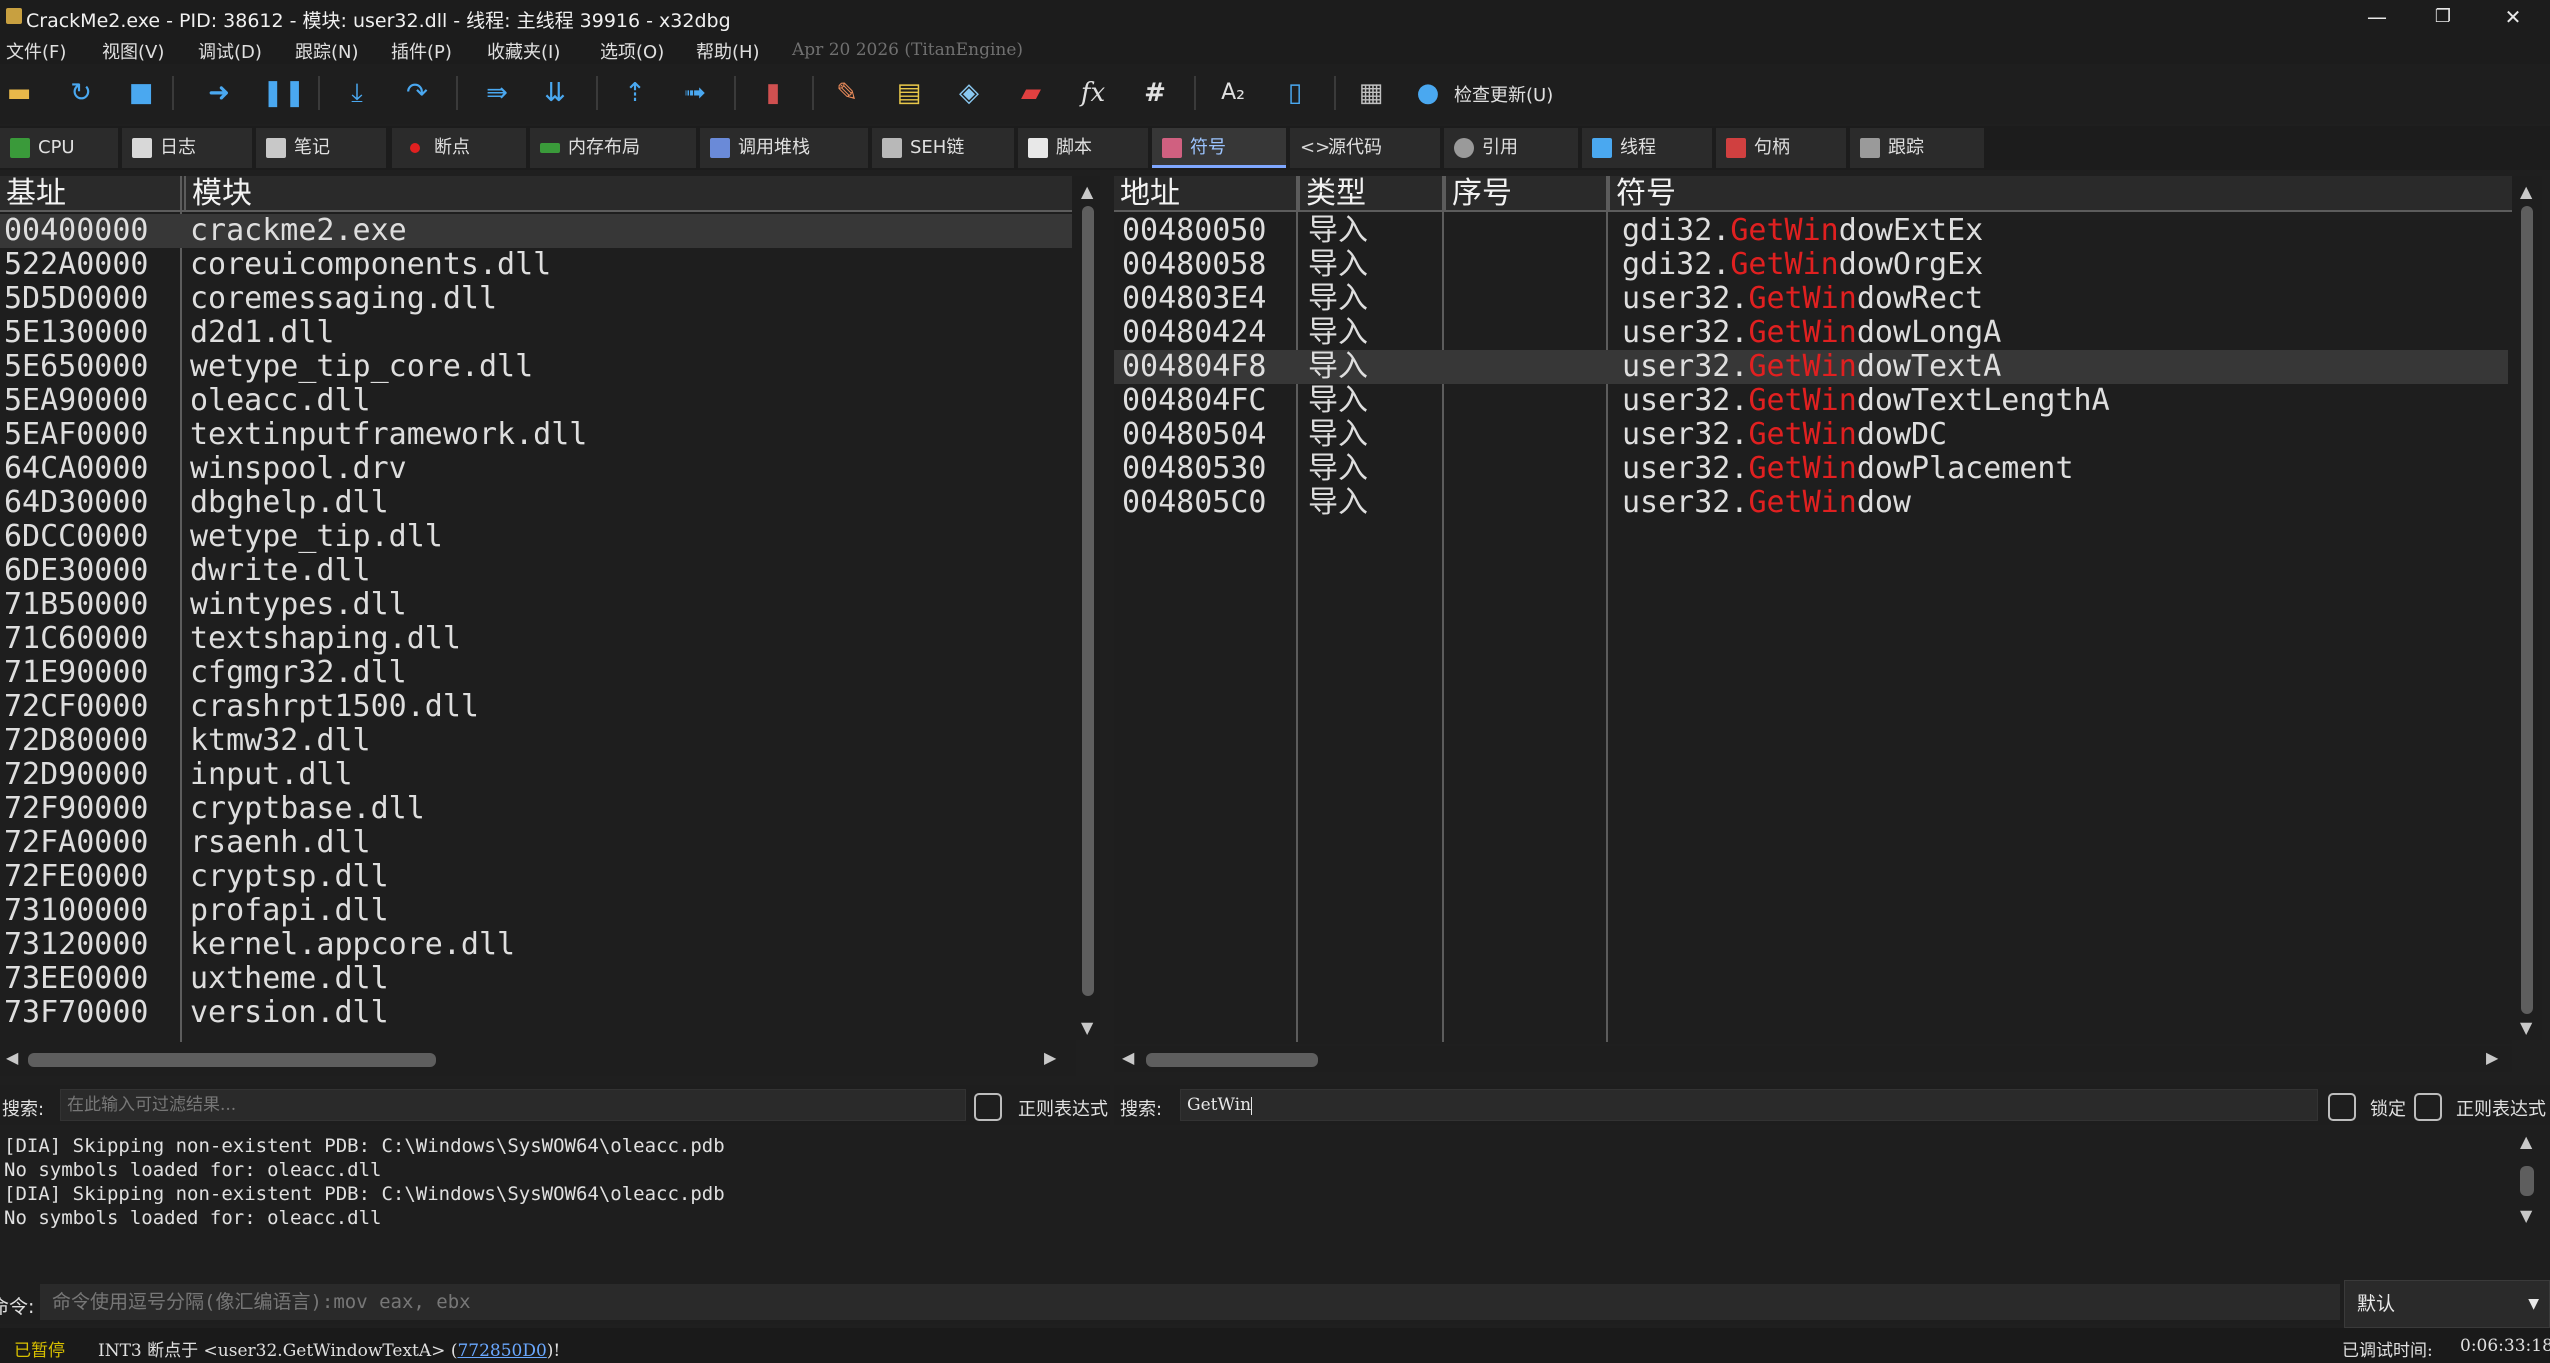 Image resolution: width=2550 pixels, height=1363 pixels. I want to click on header-type: 类型, so click(1371, 194).